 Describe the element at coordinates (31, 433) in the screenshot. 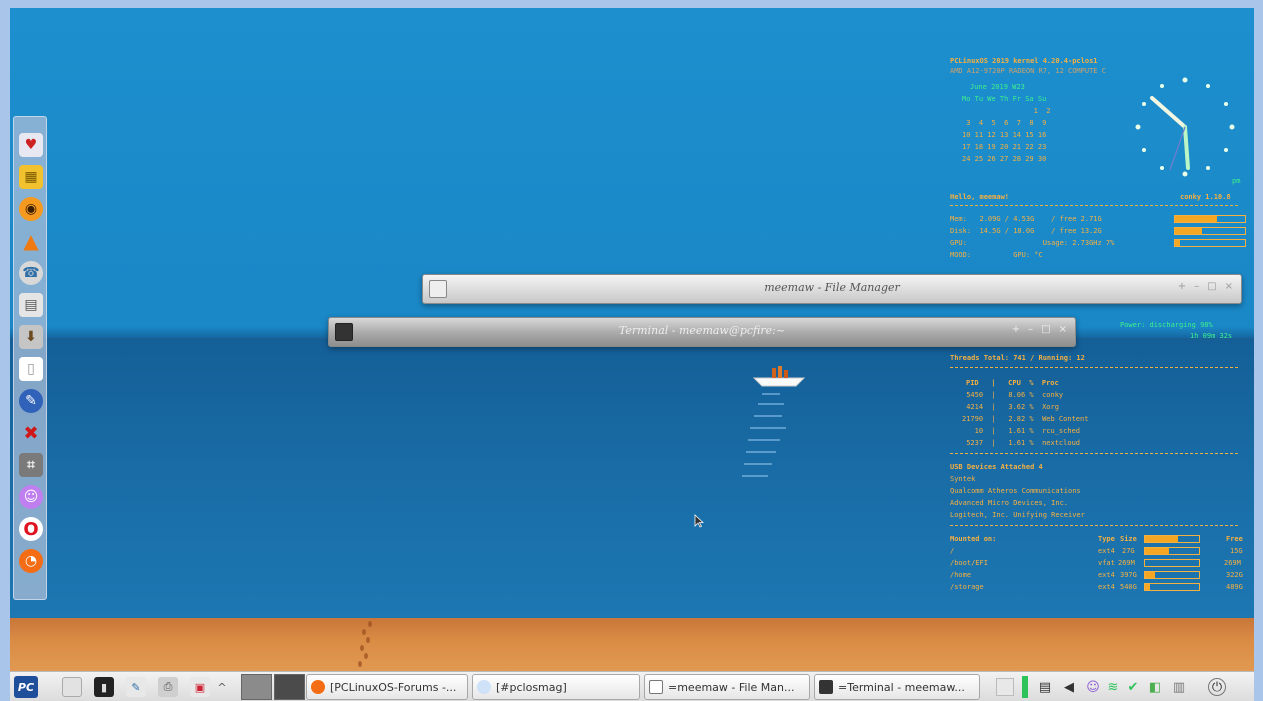

I see `tools-icon: ✖` at that location.